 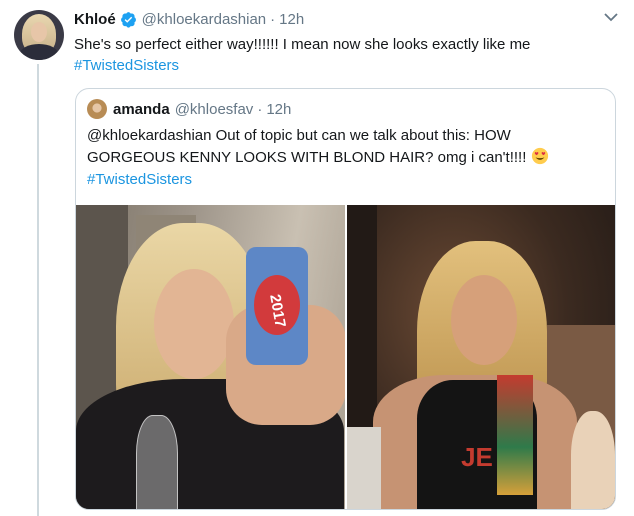 What do you see at coordinates (95, 19) in the screenshot?
I see `display-name: Khloé` at bounding box center [95, 19].